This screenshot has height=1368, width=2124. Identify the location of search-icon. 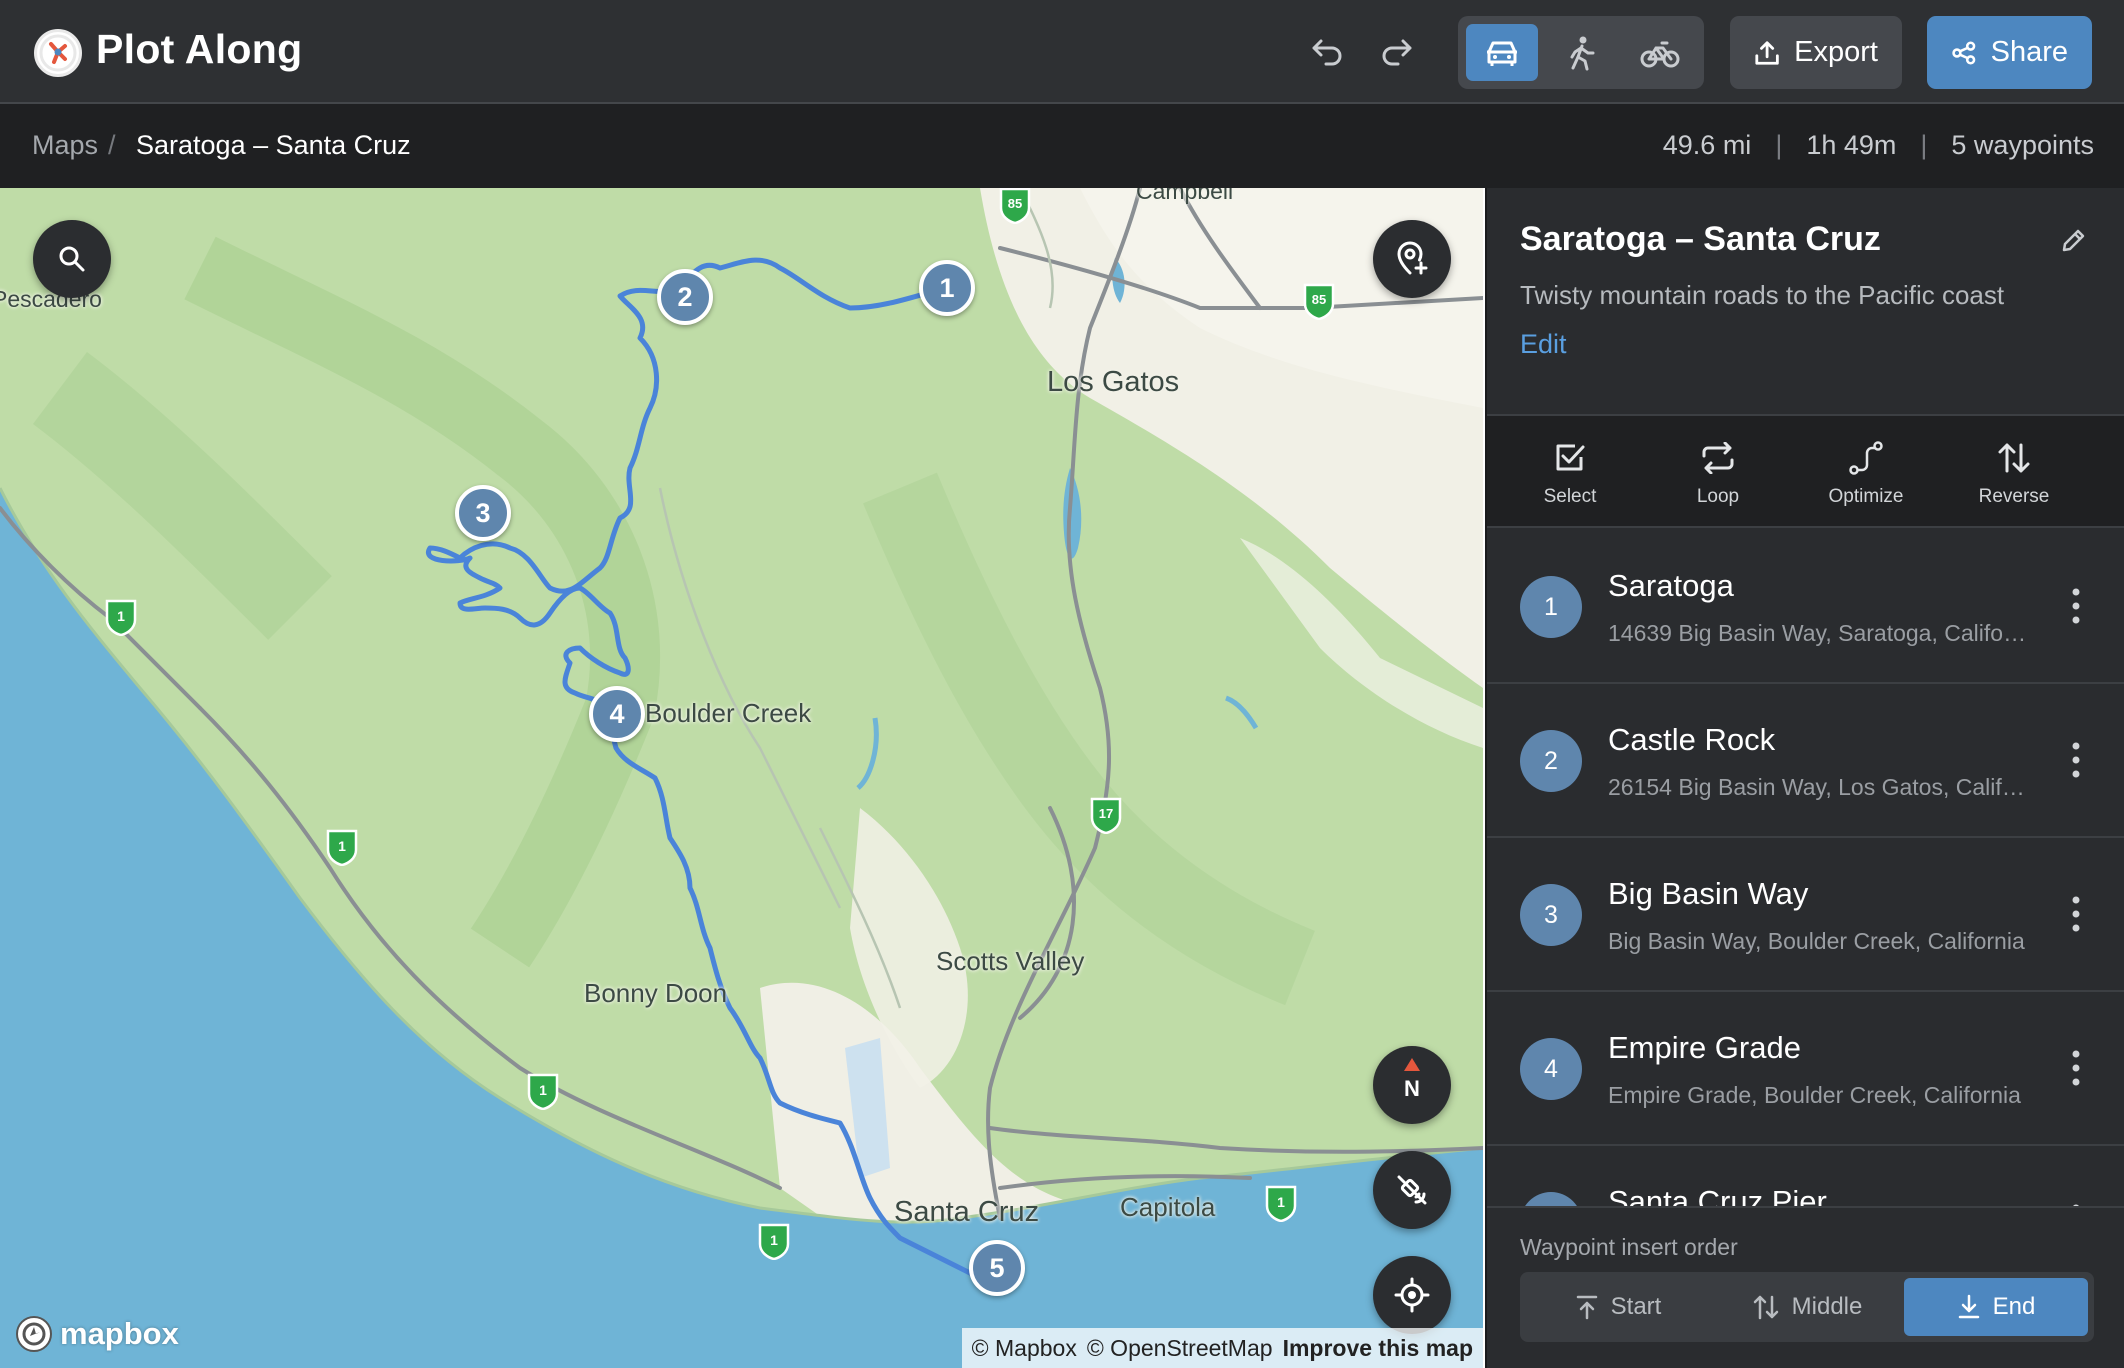
(72, 259).